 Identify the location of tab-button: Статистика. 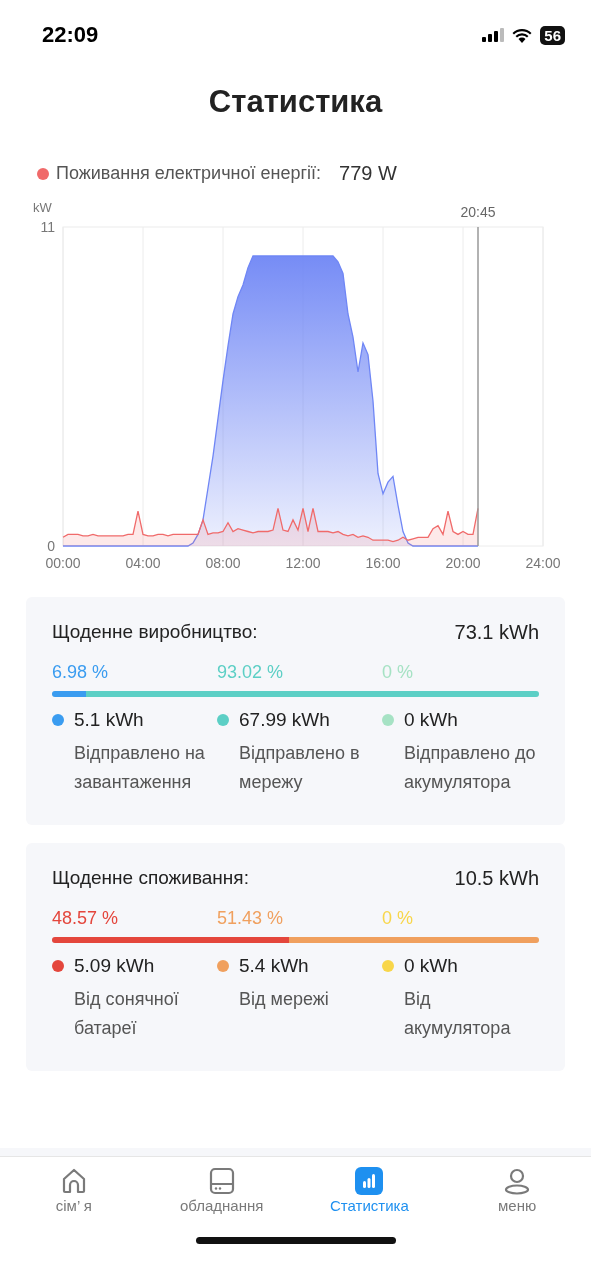
(369, 1202).